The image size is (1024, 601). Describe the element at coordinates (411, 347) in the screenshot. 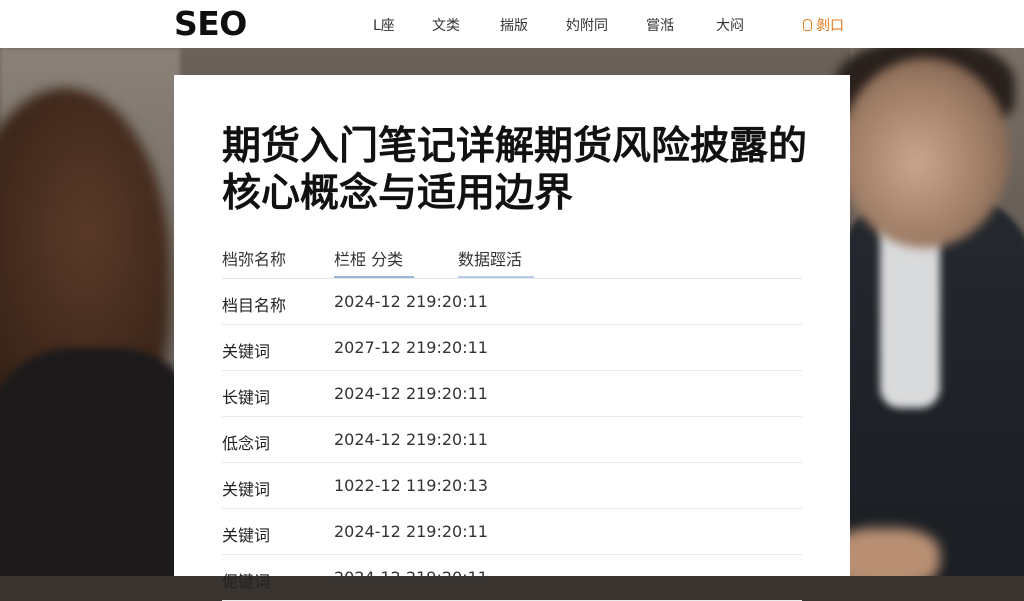

I see `row-time: 2027-12 219:20:11` at that location.